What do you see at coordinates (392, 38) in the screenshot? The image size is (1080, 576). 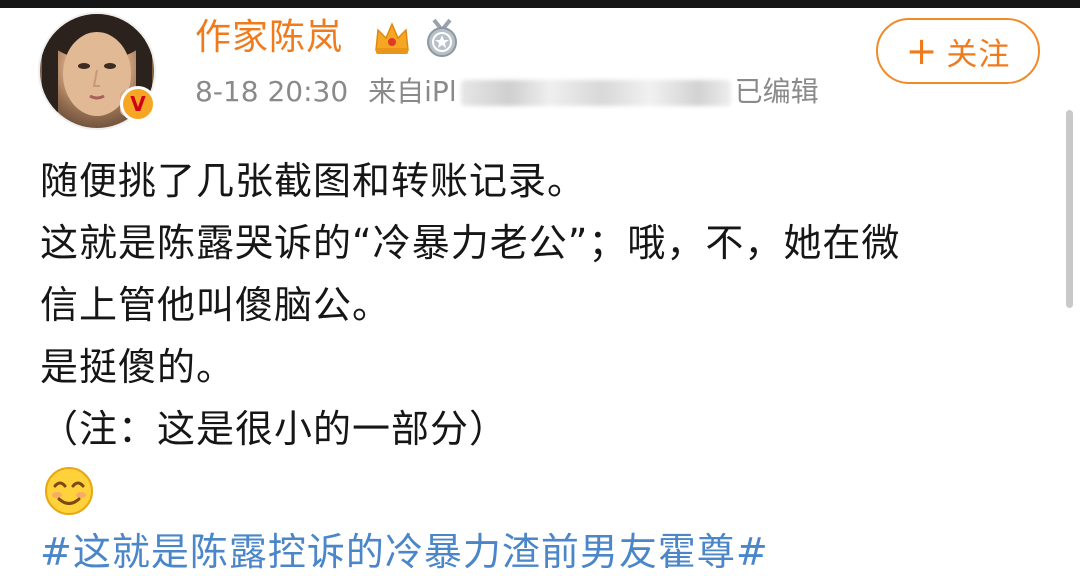 I see `crown-icon` at bounding box center [392, 38].